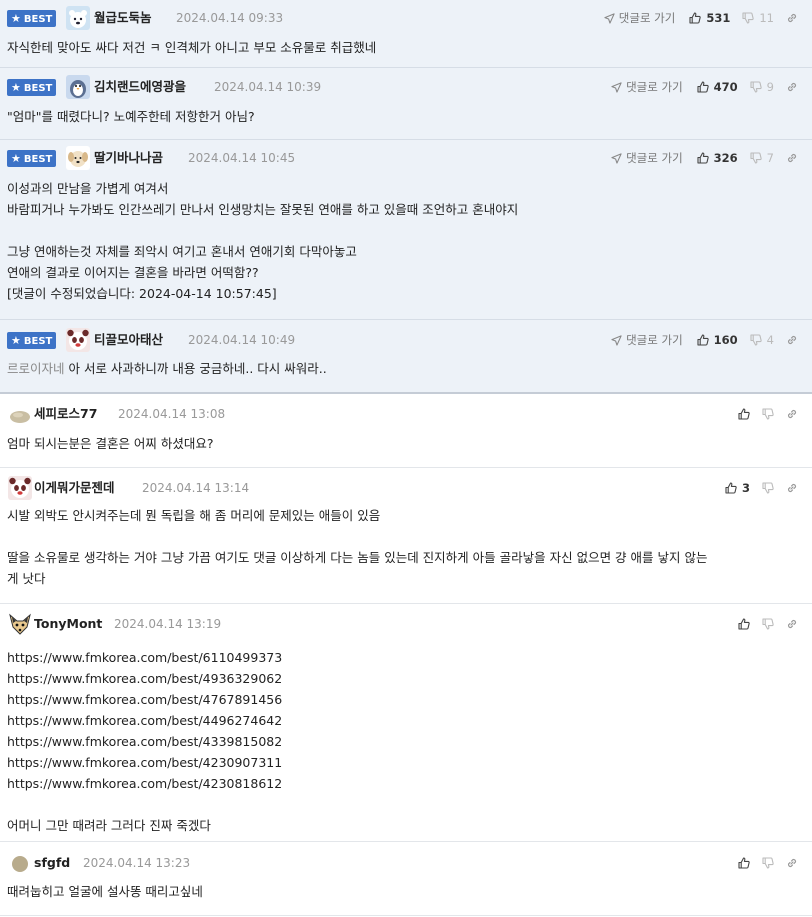 This screenshot has height=917, width=812. What do you see at coordinates (182, 251) in the screenshot?
I see `comment-text: 그냥 연애하는것 자체를 죄악시 여기고 혼내서 연애기회 다막아놓고` at bounding box center [182, 251].